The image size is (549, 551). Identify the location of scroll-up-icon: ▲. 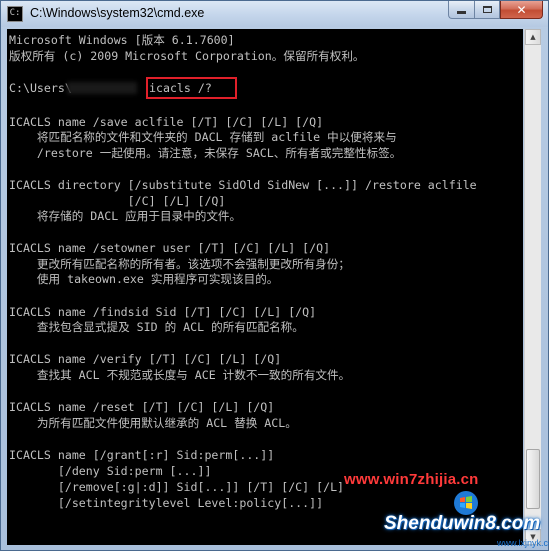
(533, 37).